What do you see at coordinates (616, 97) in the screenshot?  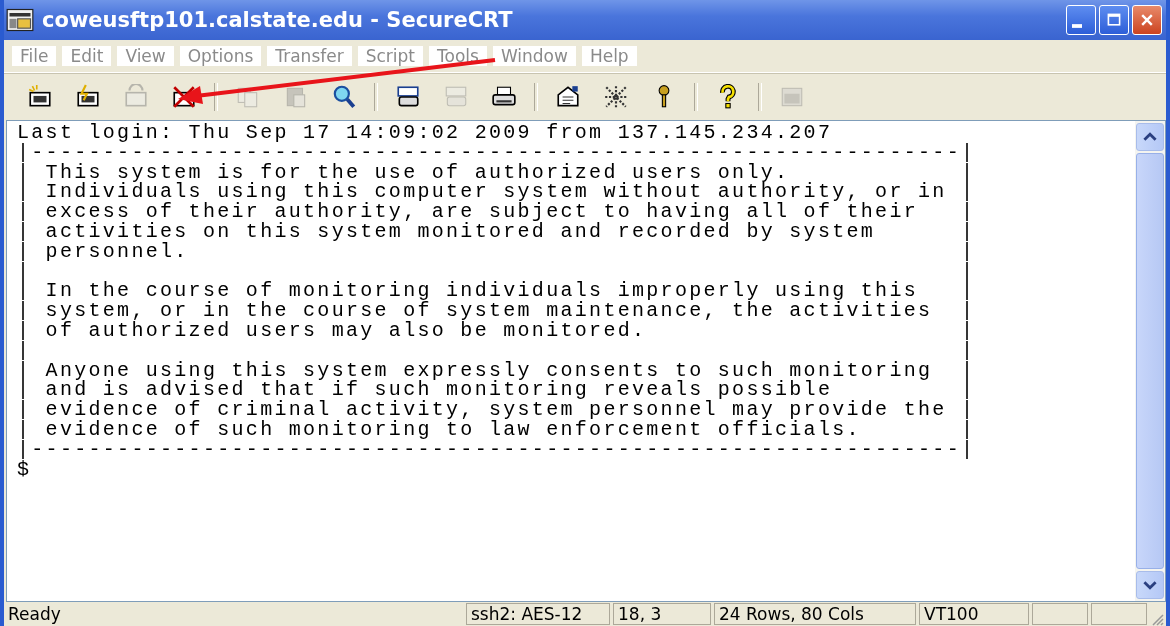 I see `pattern-icon` at bounding box center [616, 97].